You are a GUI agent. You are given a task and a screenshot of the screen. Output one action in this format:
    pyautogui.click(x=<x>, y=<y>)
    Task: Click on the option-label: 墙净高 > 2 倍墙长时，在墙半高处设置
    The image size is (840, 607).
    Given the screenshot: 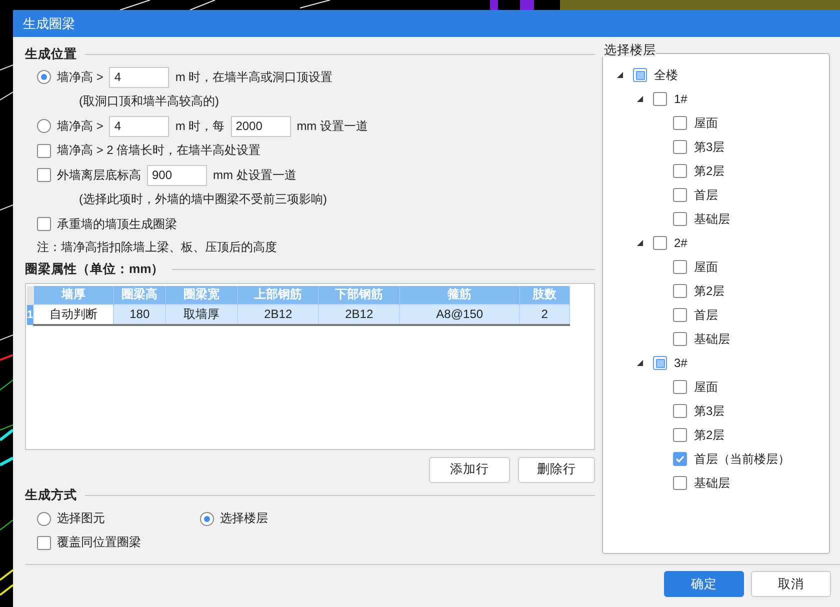 What is the action you would take?
    pyautogui.click(x=159, y=151)
    